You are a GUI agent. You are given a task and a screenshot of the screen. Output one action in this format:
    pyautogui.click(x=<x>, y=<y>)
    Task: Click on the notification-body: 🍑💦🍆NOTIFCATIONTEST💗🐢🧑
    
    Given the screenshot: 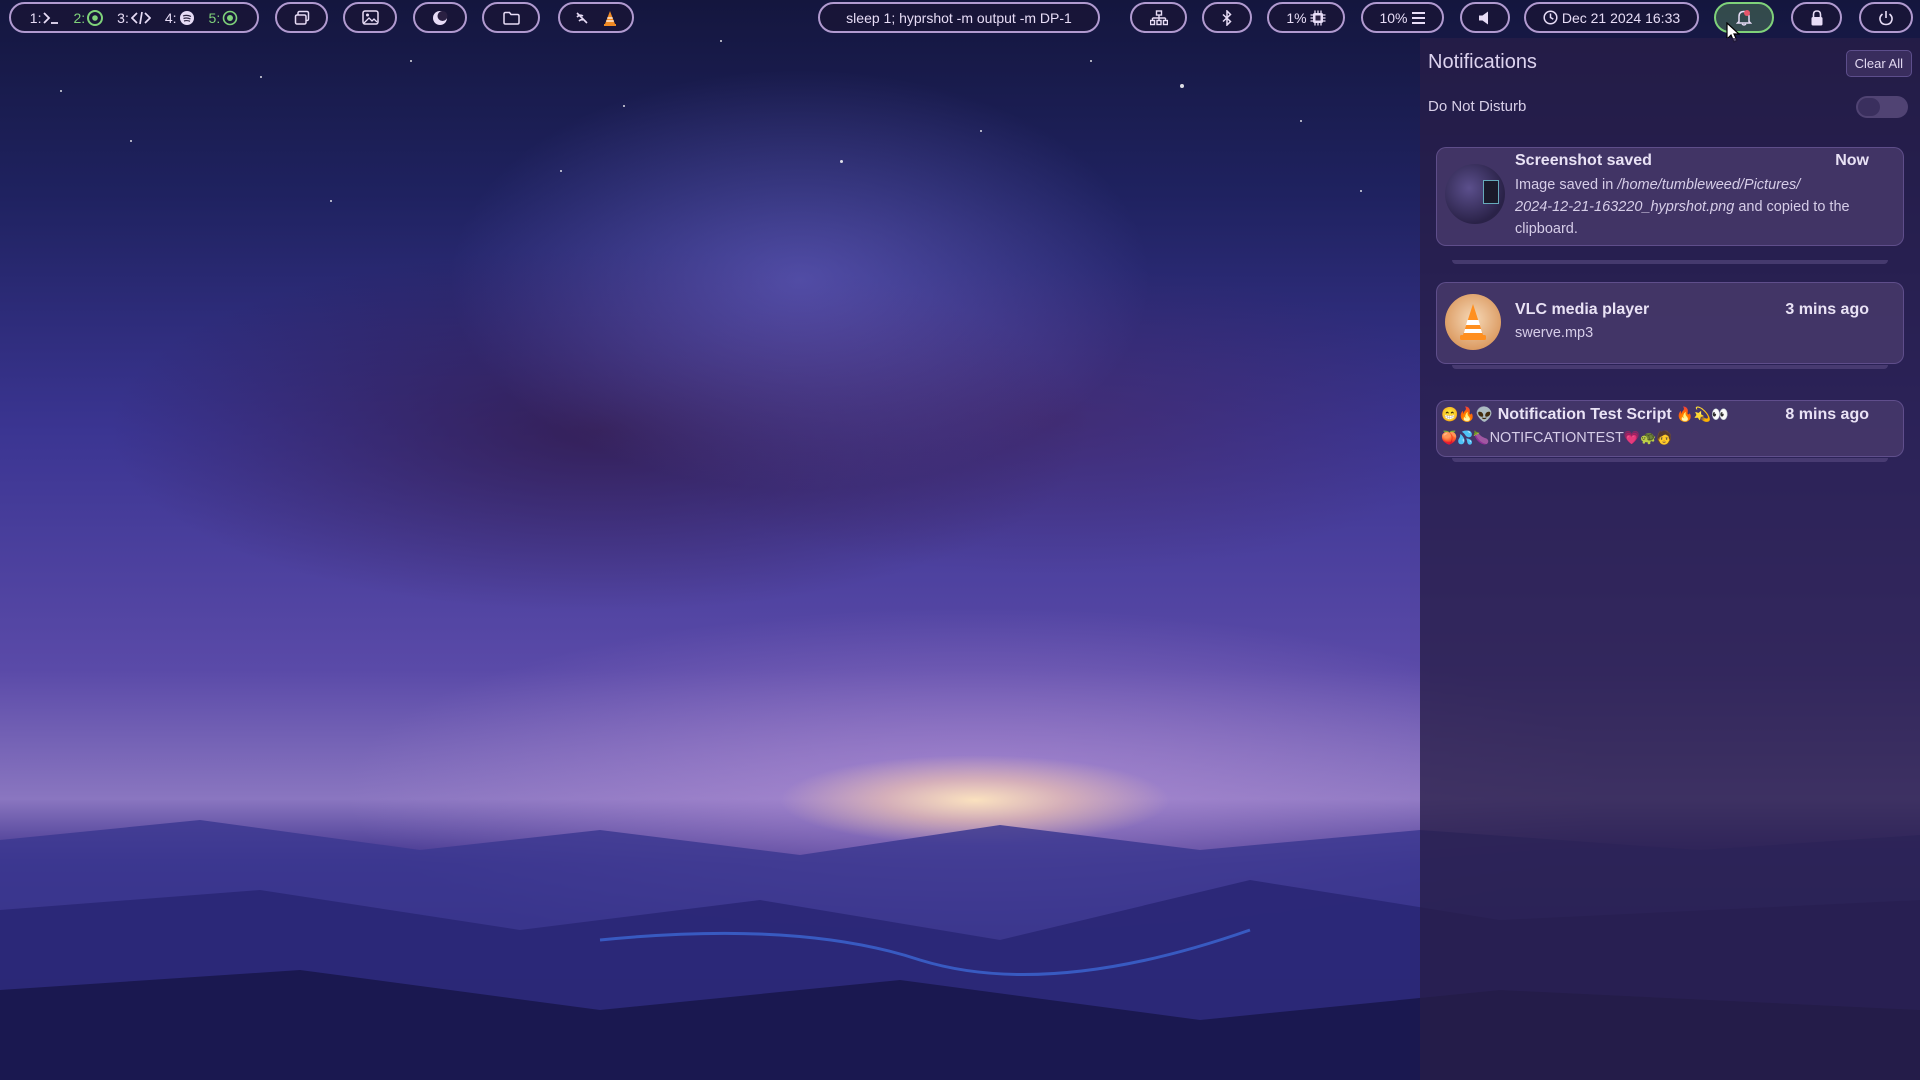 What is the action you would take?
    pyautogui.click(x=1557, y=438)
    